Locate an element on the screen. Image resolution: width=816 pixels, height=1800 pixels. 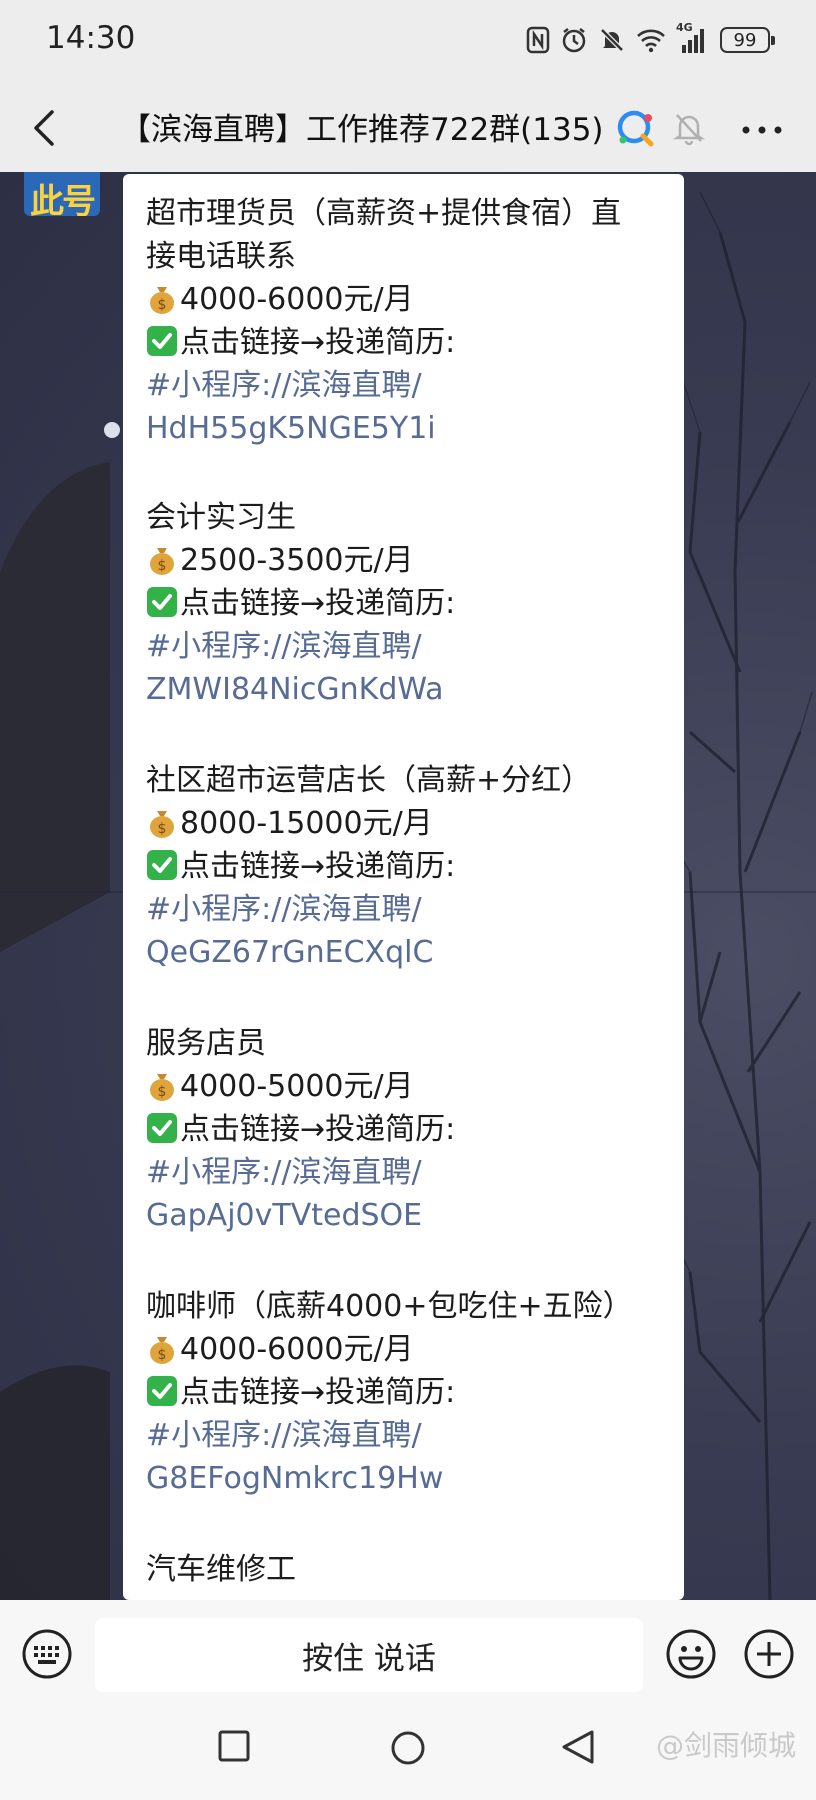
mini-program-link-code: G8EFogNmkrc19Hw is located at coordinates (411, 1478).